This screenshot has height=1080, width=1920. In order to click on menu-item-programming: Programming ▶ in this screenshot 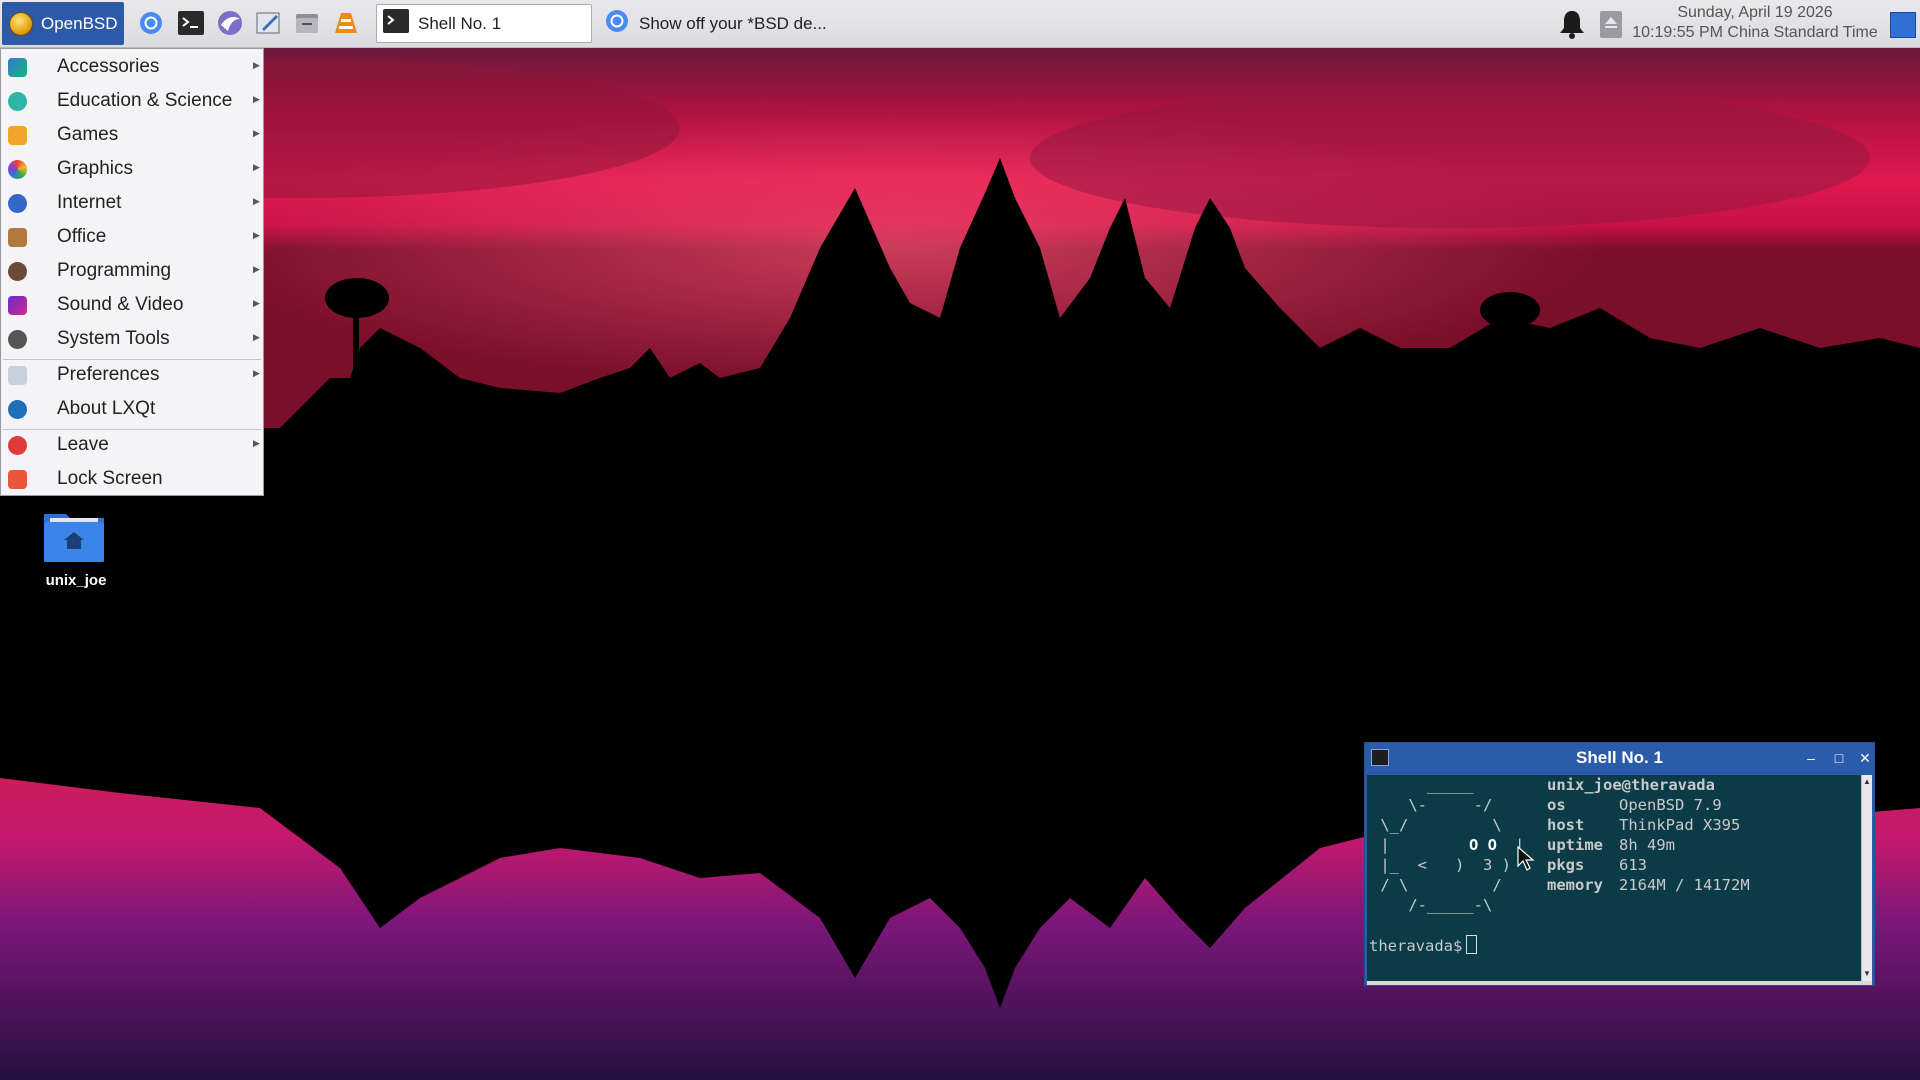, I will do `click(132, 271)`.